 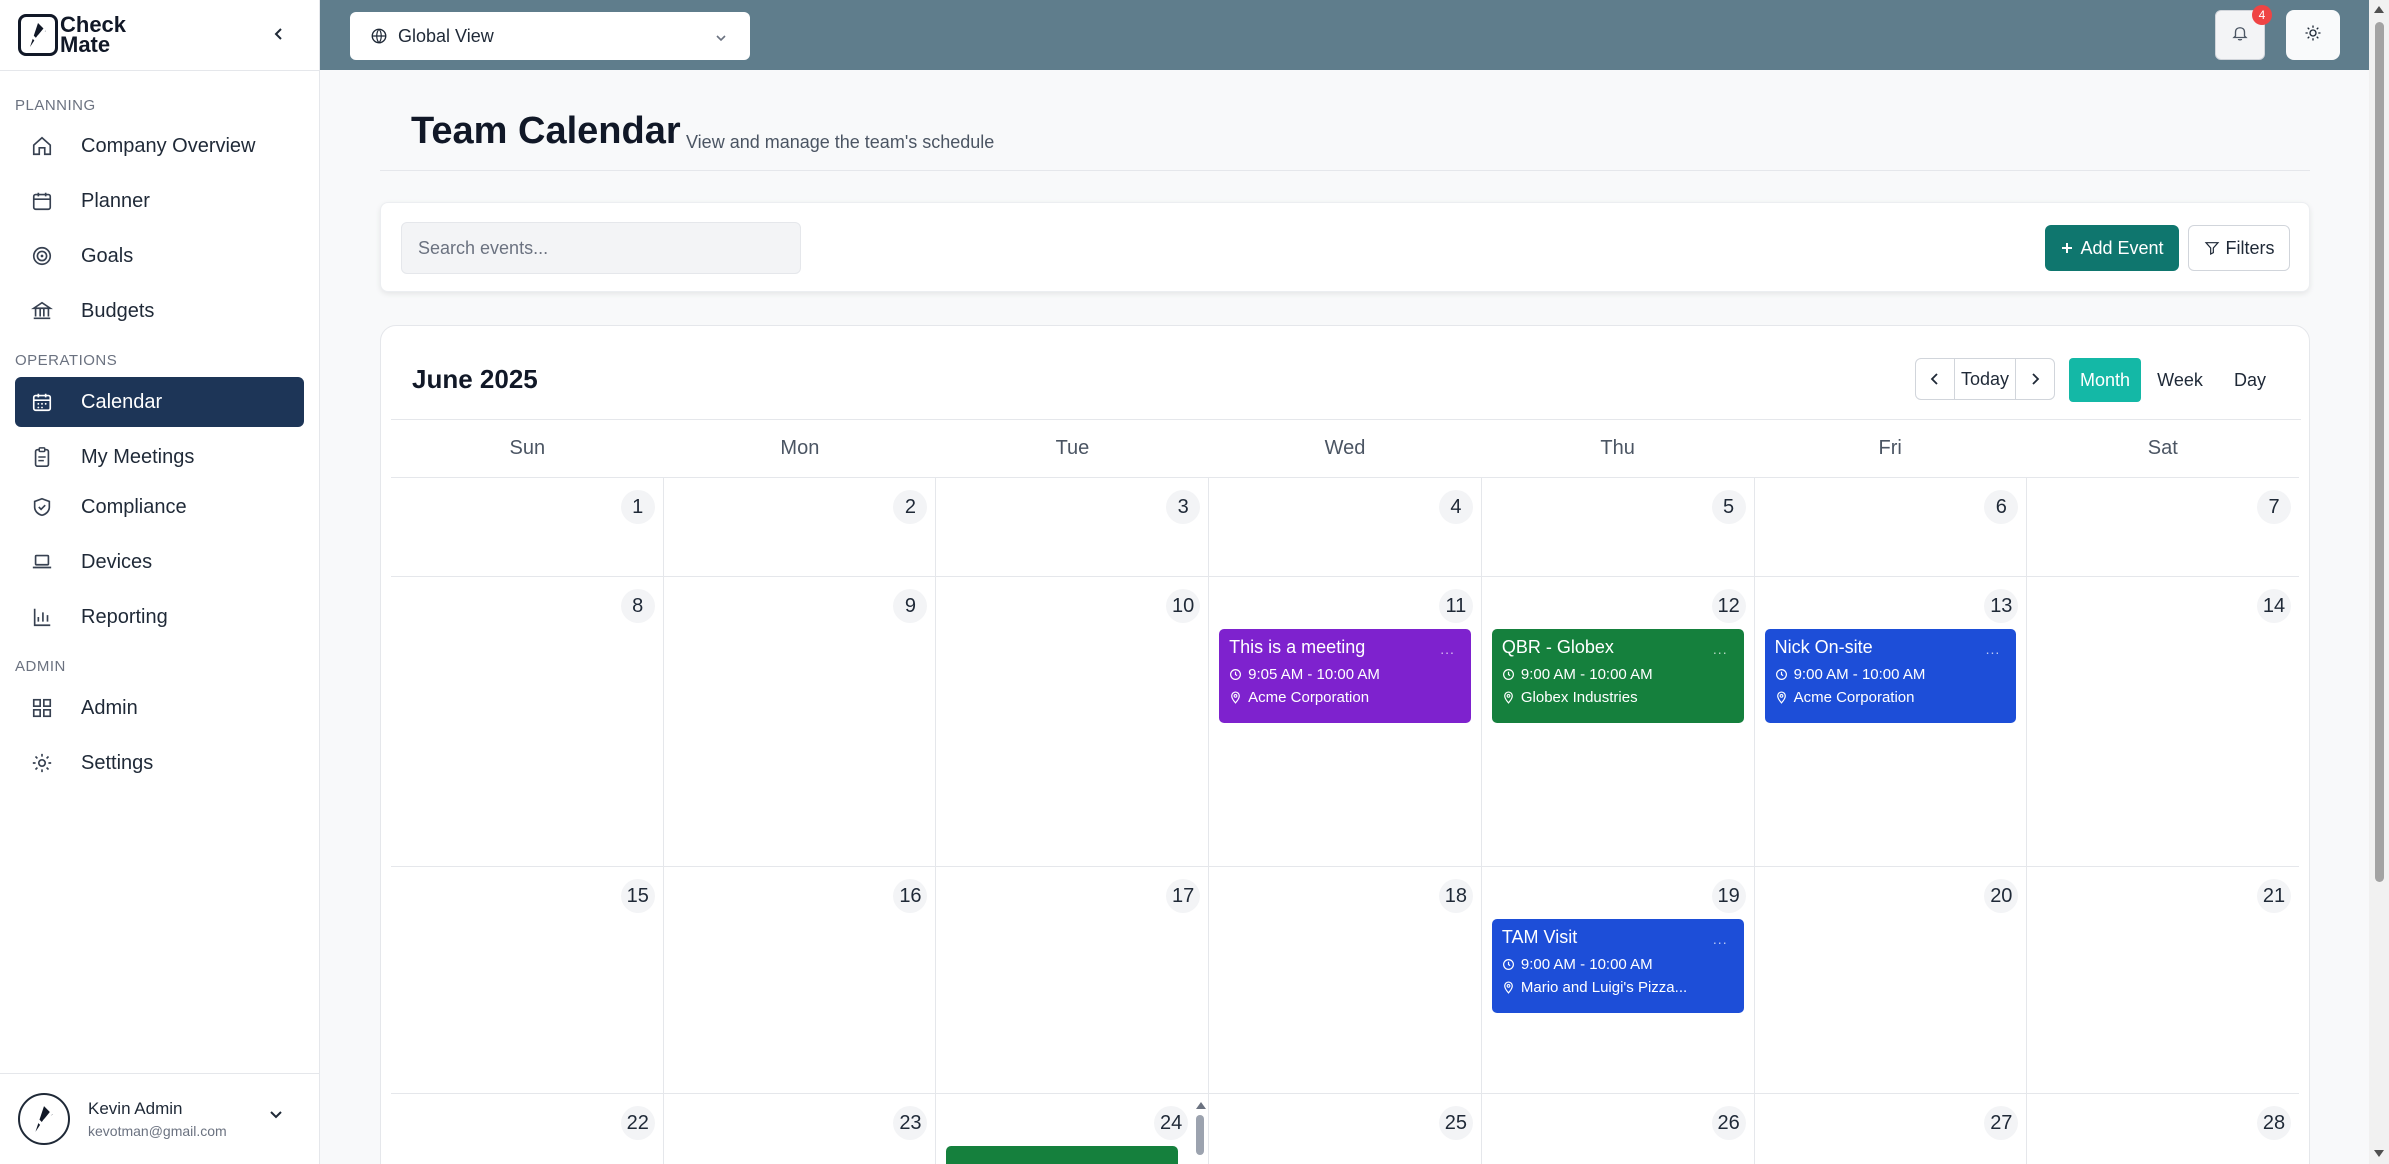 What do you see at coordinates (1935, 379) in the screenshot?
I see `previous-month-button` at bounding box center [1935, 379].